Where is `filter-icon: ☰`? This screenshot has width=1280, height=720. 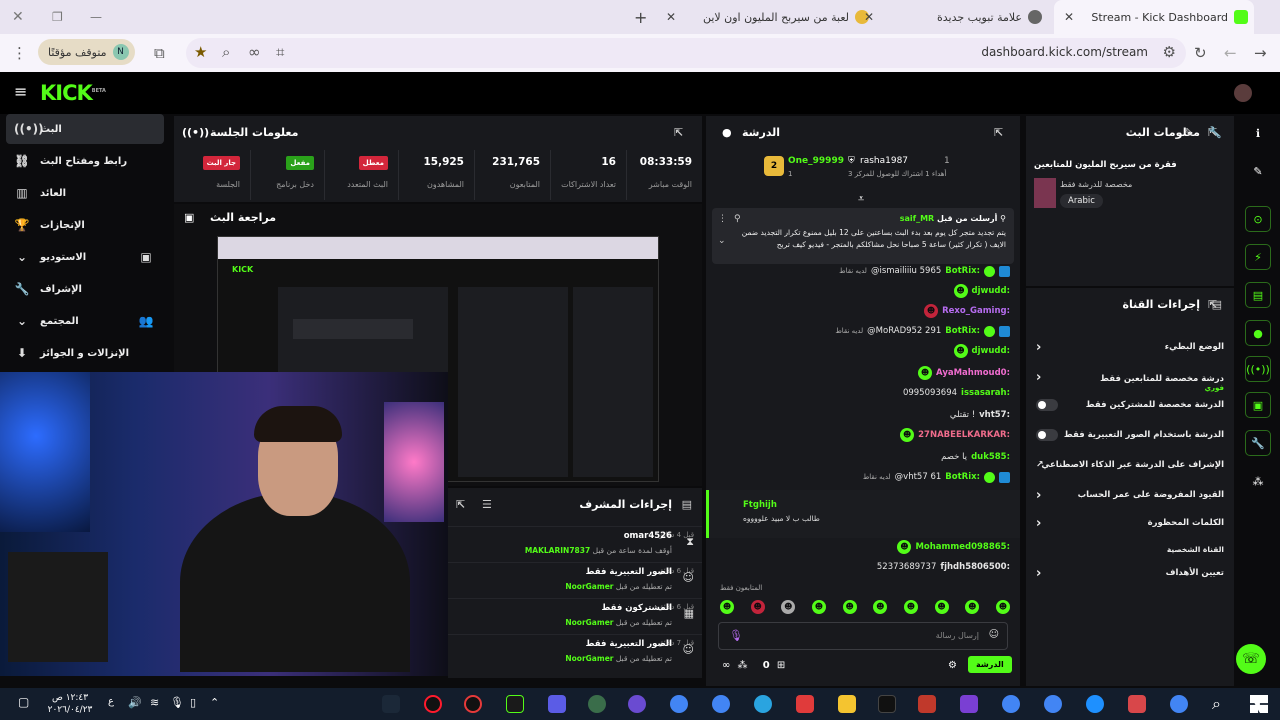
filter-icon: ☰ is located at coordinates (487, 504).